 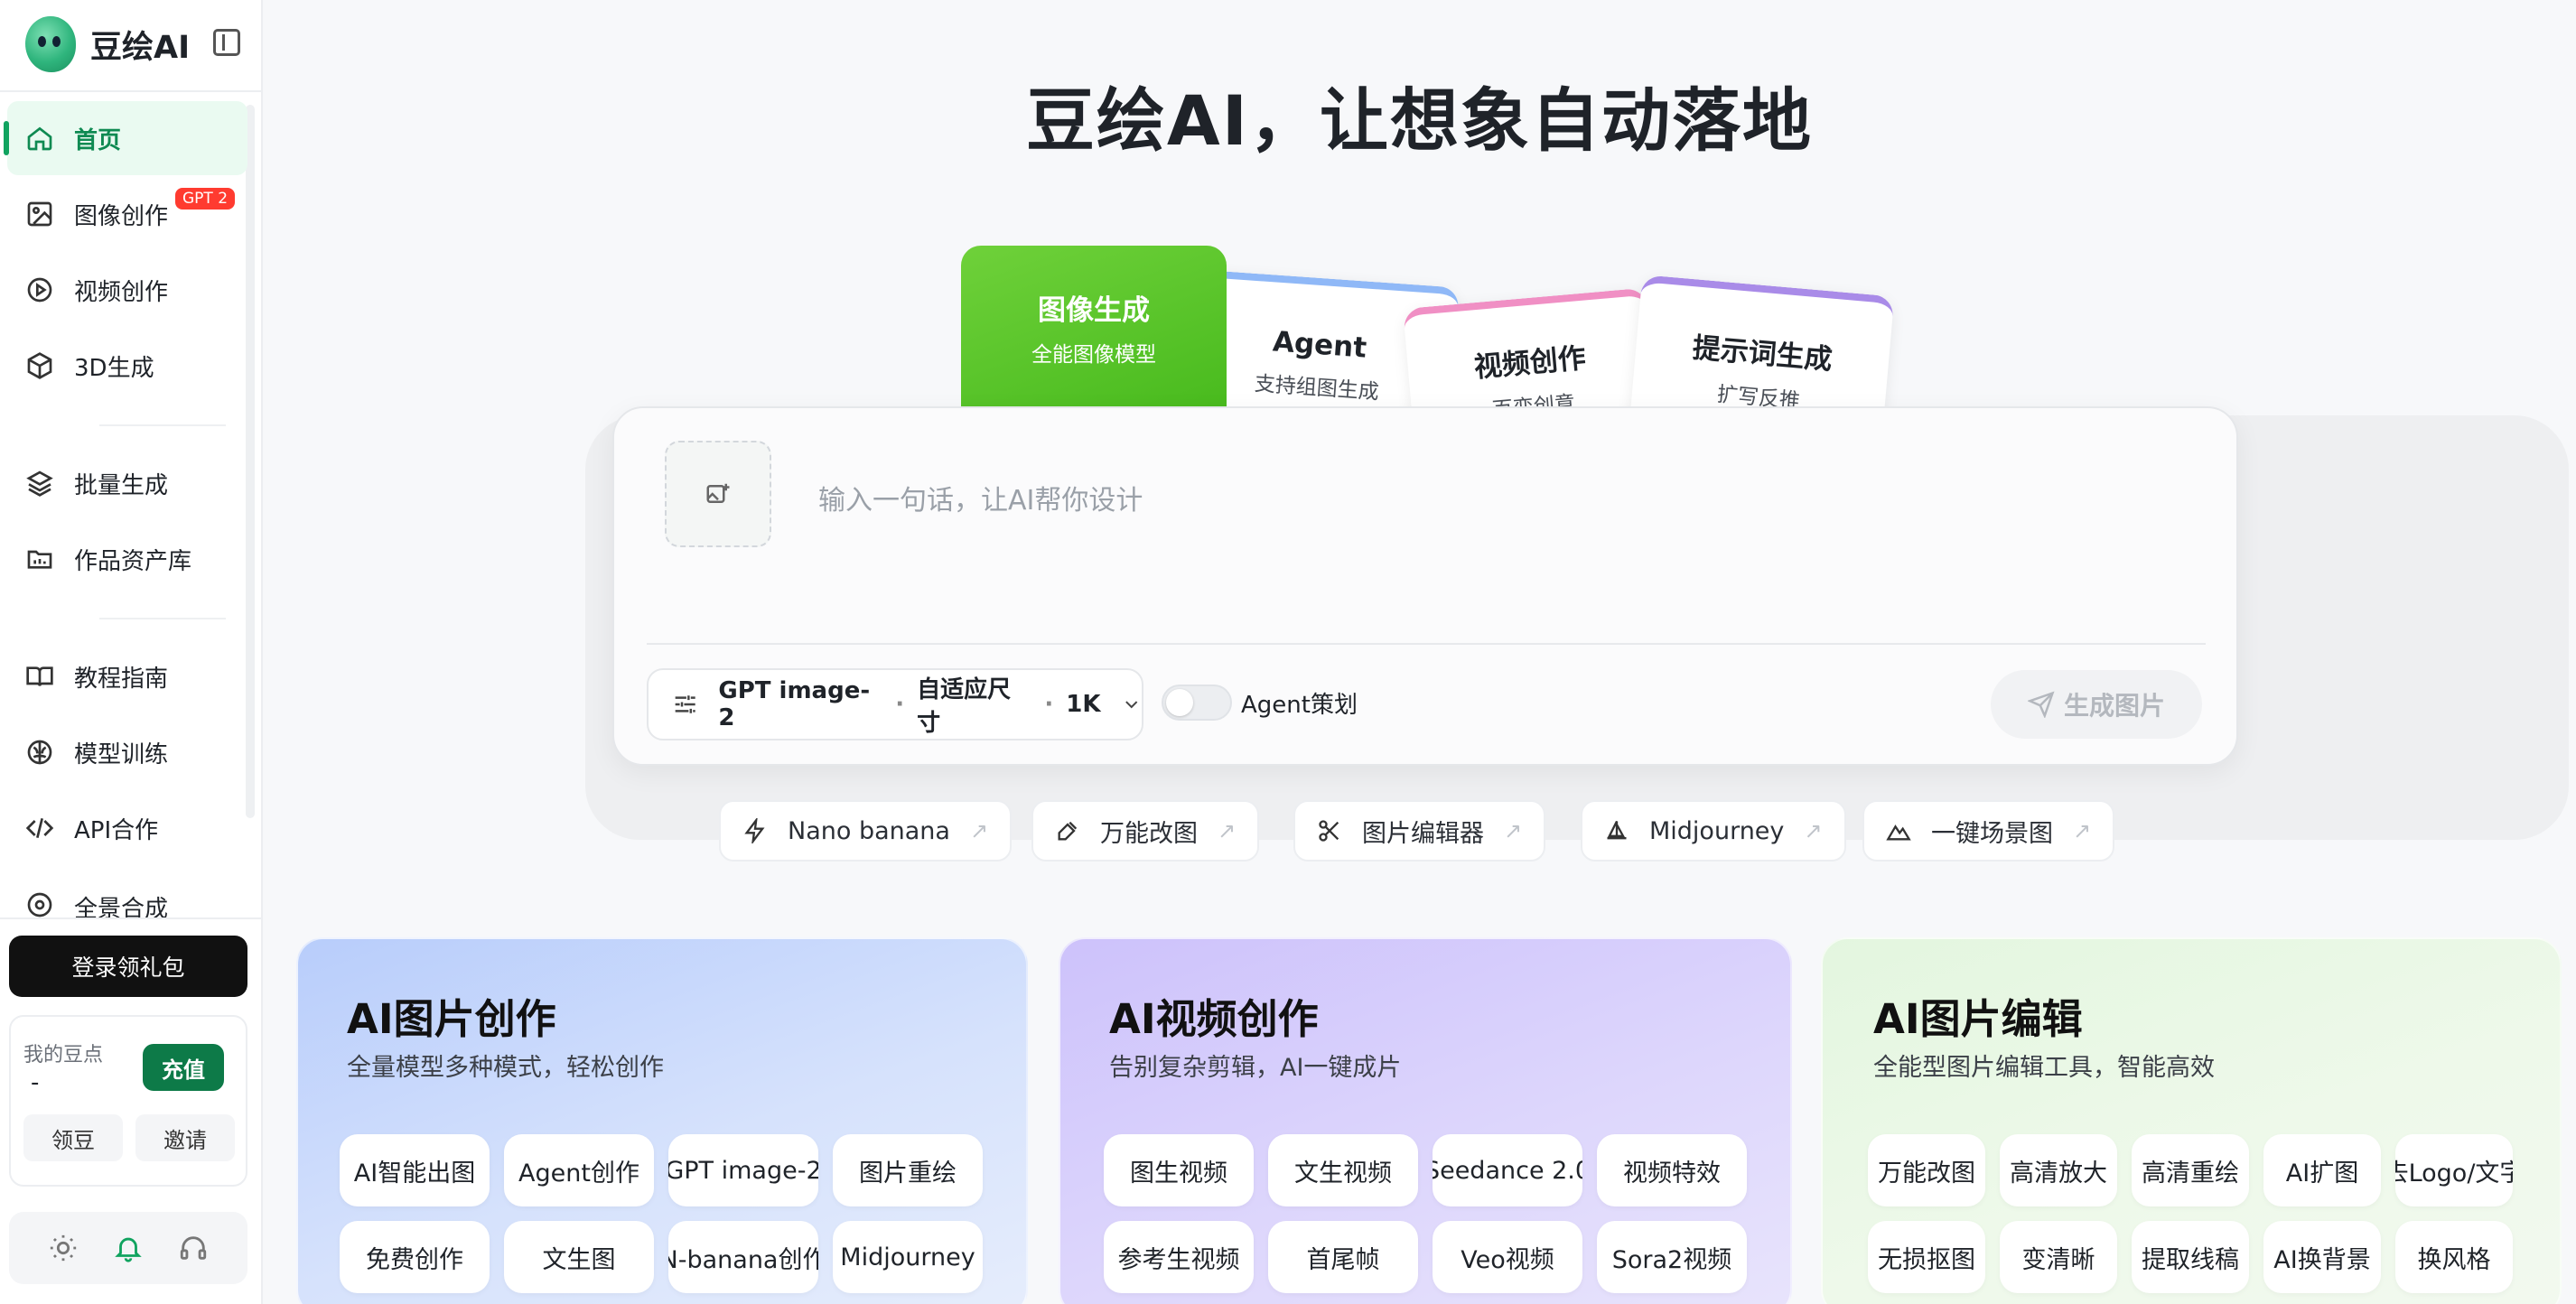 I want to click on model-settings-select: GPT image-2 · 自适应尺寸 · 1K, so click(x=895, y=704).